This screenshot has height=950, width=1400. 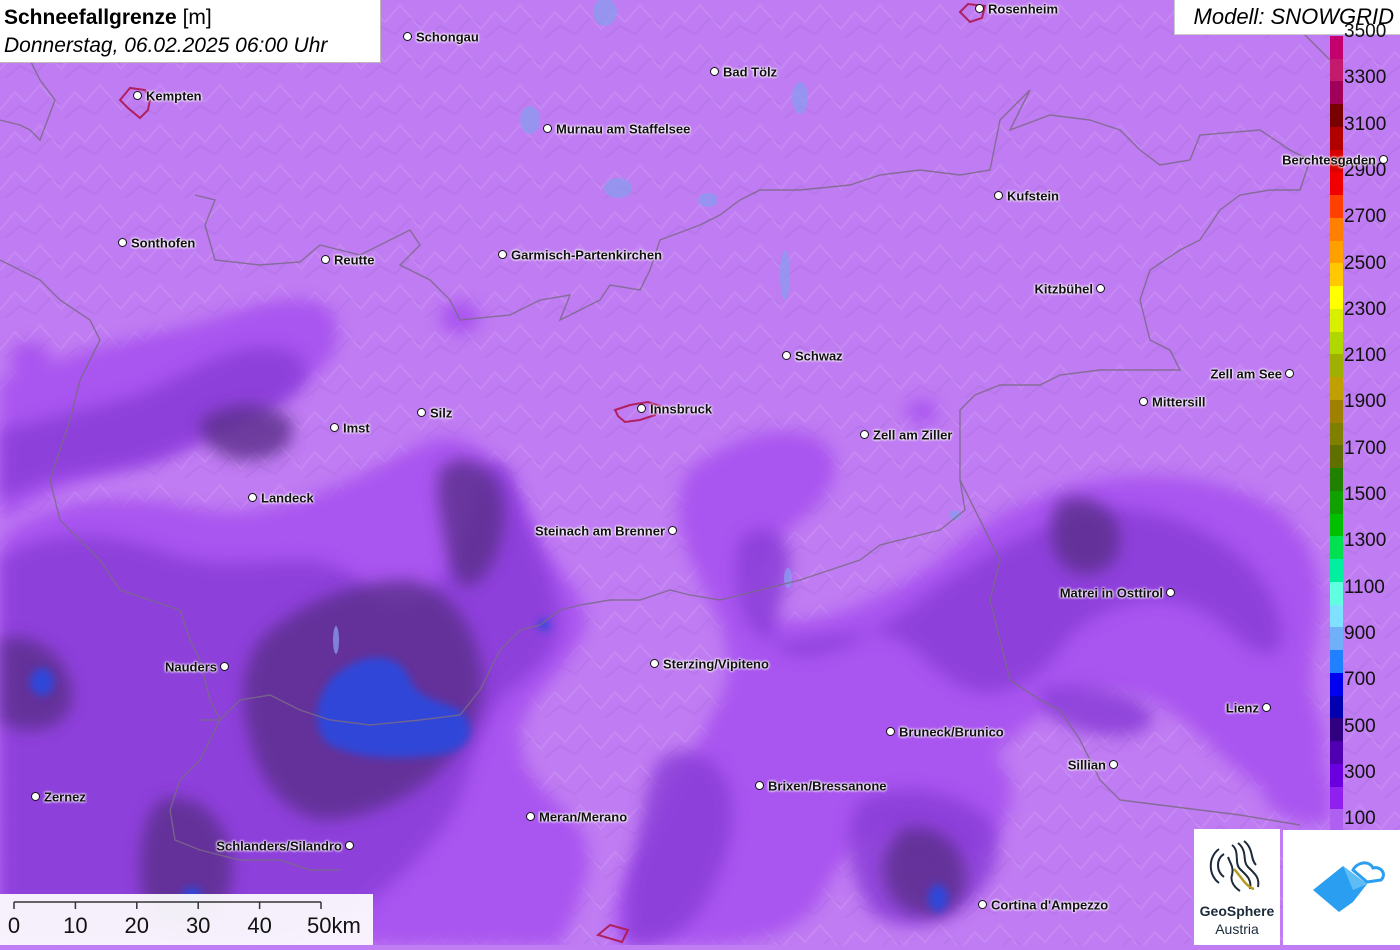 I want to click on legend-label: 3500, so click(x=1365, y=31).